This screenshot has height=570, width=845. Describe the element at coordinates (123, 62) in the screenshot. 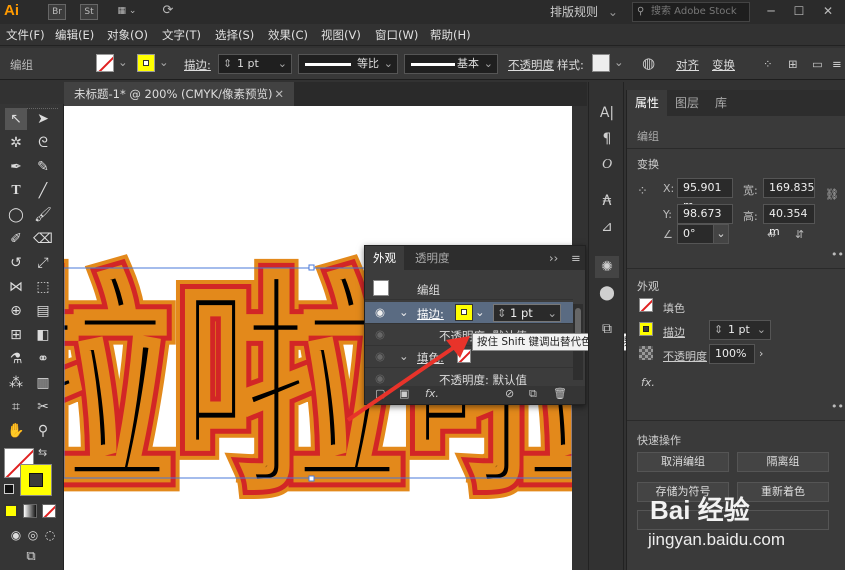

I see `fill-dropdown-chevron-icon: ⌄` at that location.